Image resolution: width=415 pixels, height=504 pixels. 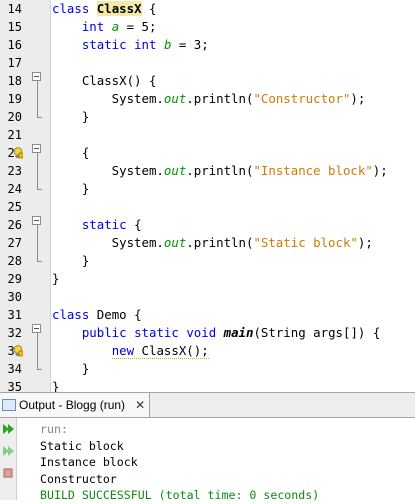 I want to click on line-number: 14, so click(x=14, y=9).